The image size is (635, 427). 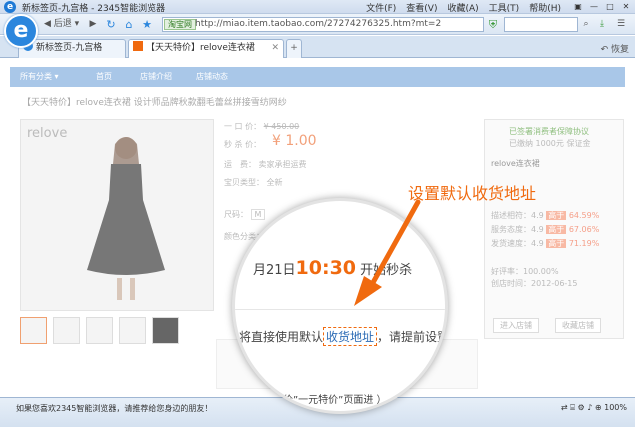 I want to click on enter-shop-button: 进入店铺, so click(x=516, y=325).